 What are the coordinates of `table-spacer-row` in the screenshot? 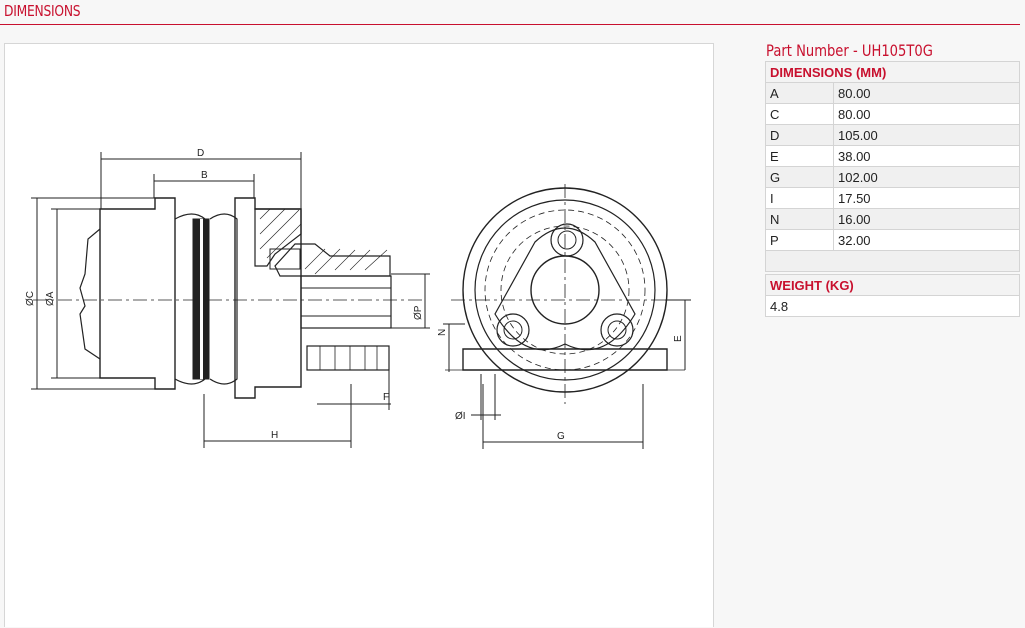 It's located at (892, 261).